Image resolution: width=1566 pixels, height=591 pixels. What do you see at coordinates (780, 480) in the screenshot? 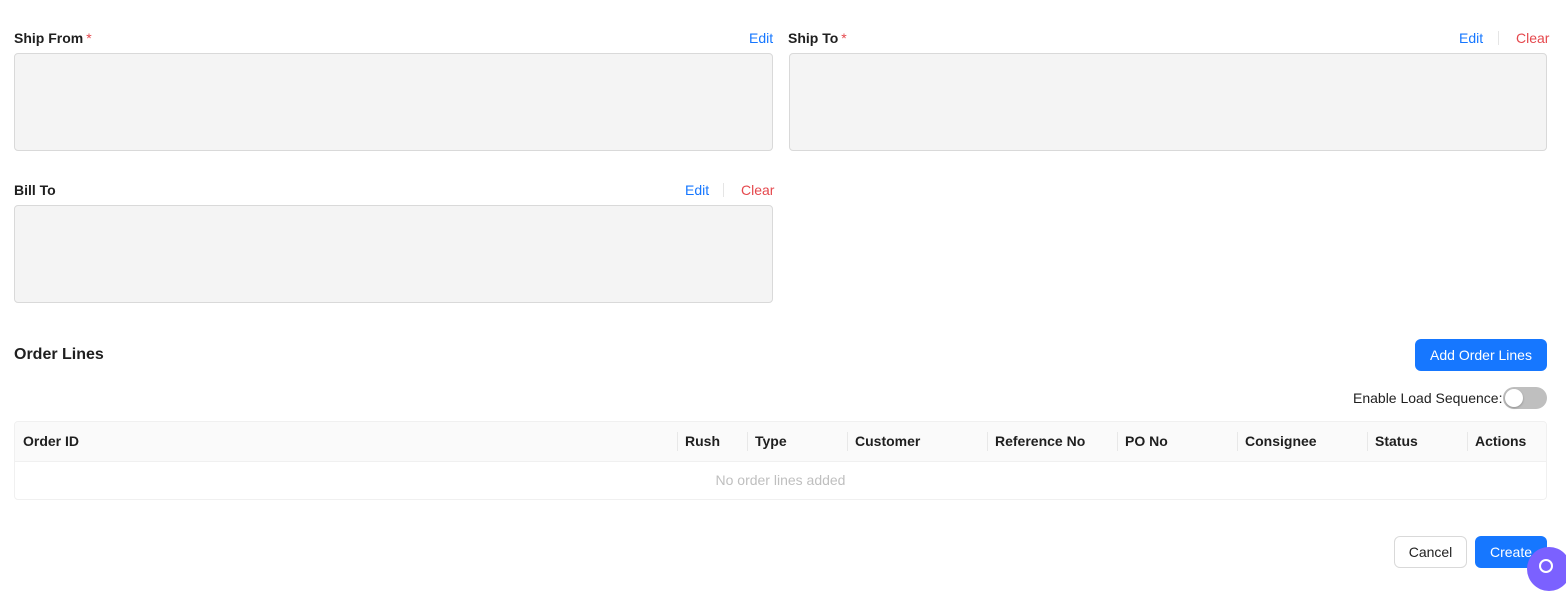
I see `table-empty-message: No order lines added` at bounding box center [780, 480].